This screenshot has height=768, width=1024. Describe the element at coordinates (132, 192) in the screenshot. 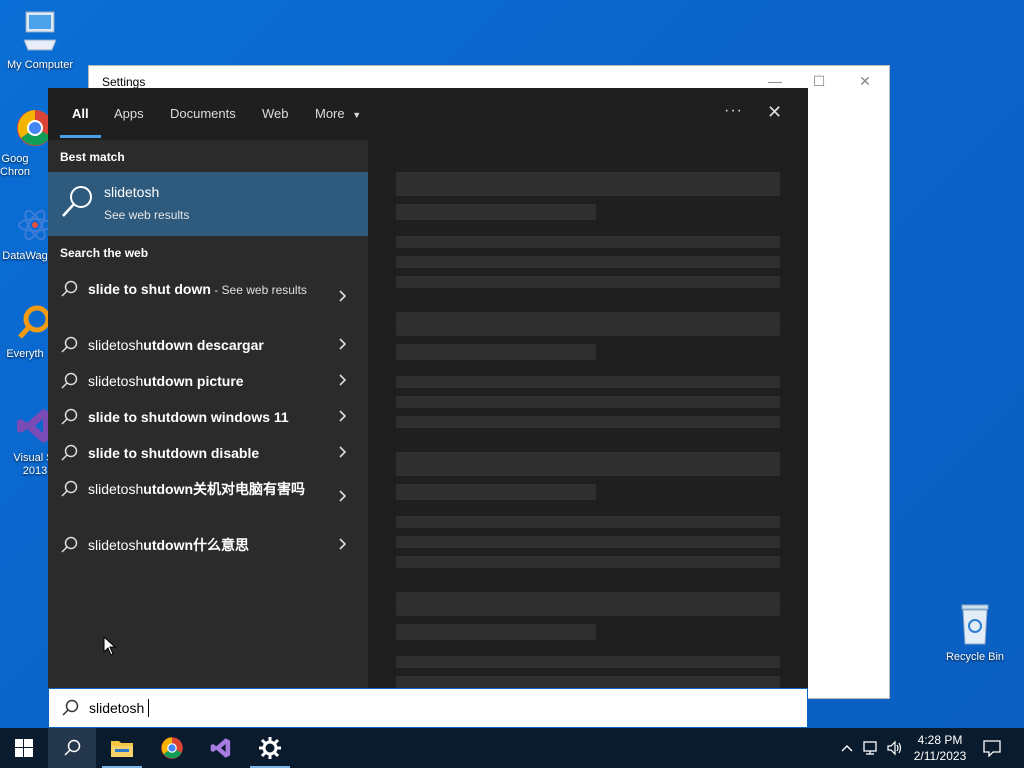

I see `best-match-title: slidetosh` at that location.